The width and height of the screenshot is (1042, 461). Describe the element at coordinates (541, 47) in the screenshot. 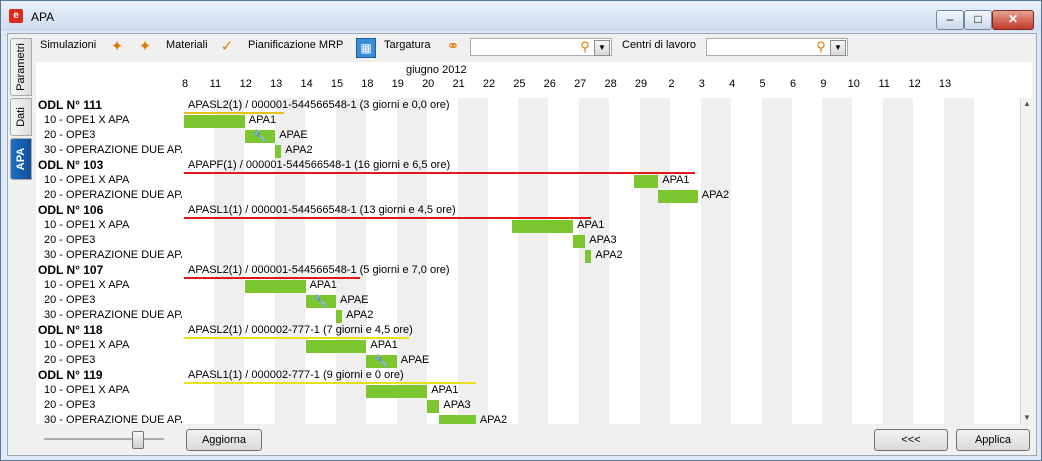

I see `targatura-combo: ⚲ ▼` at that location.